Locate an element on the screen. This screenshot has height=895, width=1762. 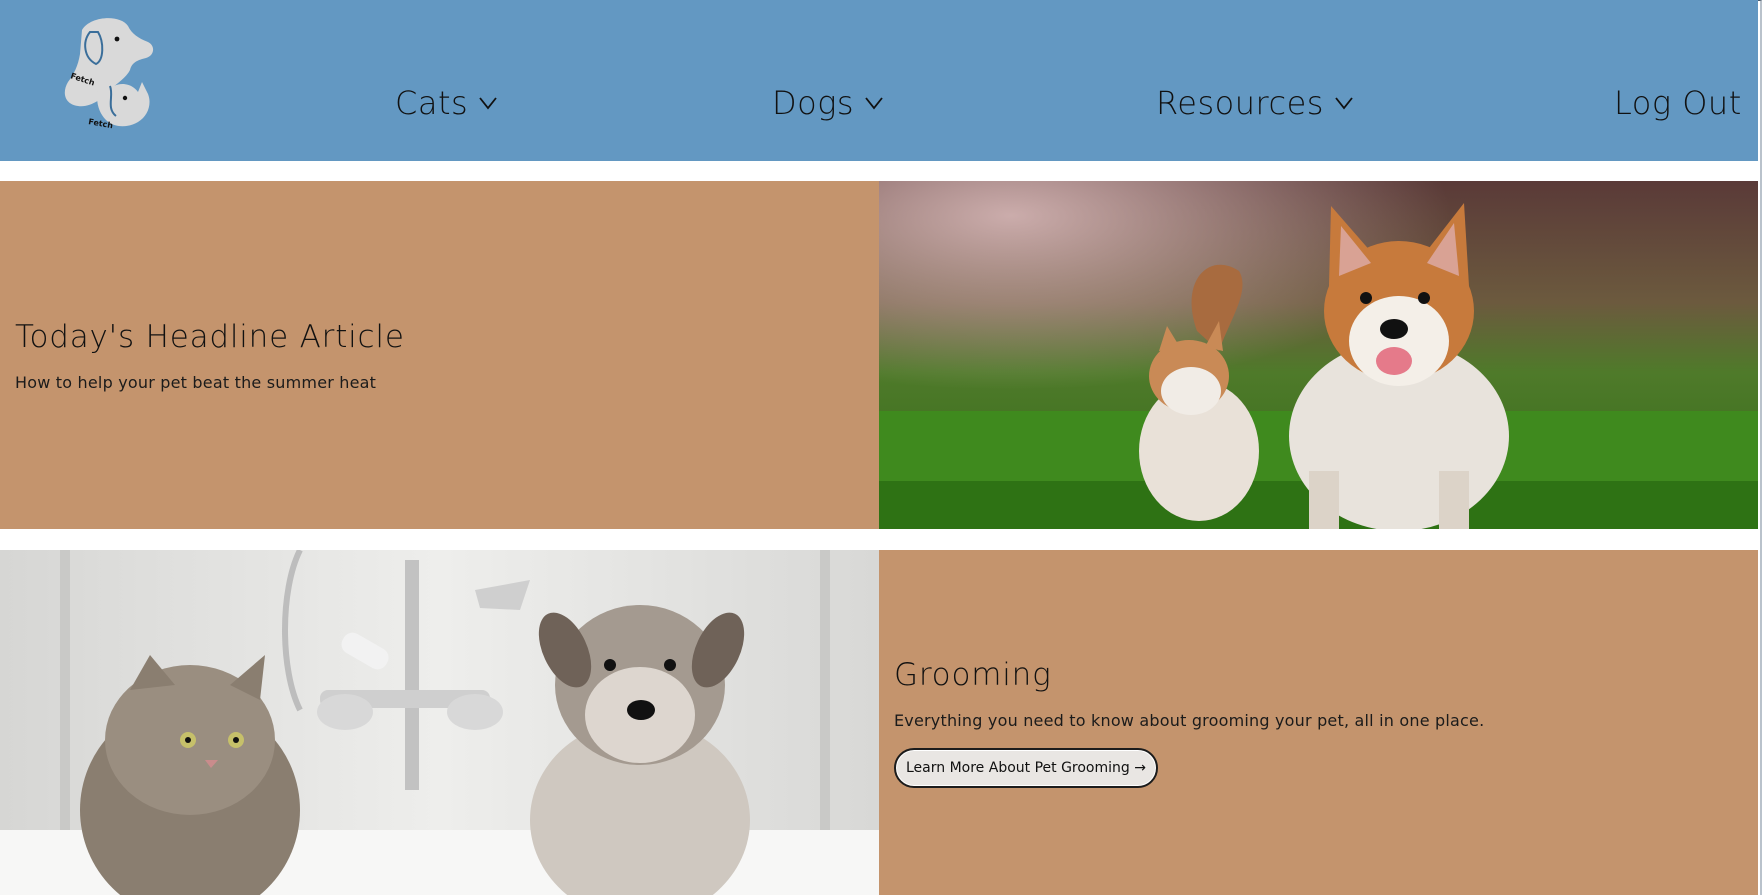
nav-log-out: Log Out is located at coordinates (1678, 103).